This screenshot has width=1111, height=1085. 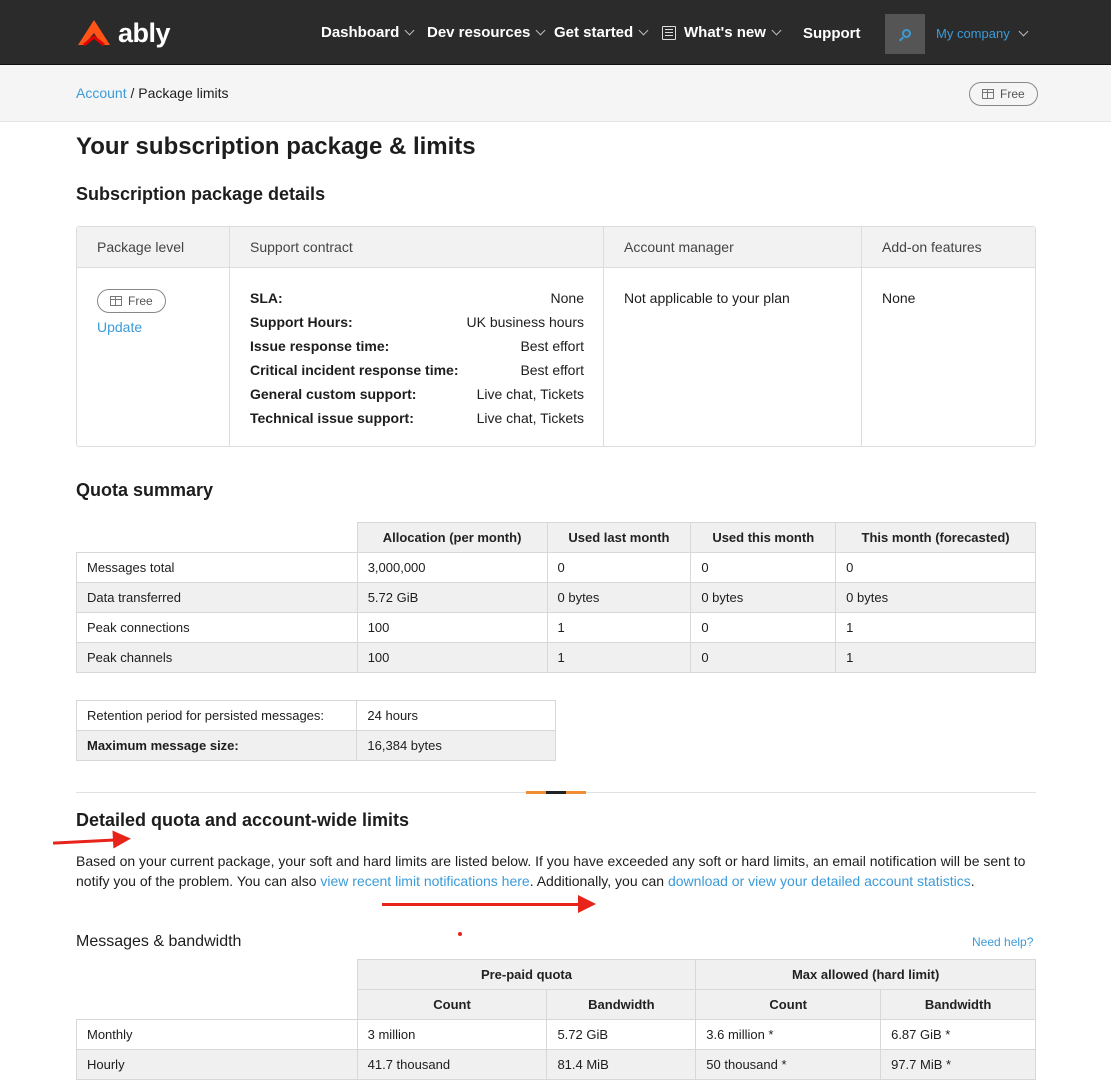 I want to click on package-level-badge: Free, so click(x=131, y=301).